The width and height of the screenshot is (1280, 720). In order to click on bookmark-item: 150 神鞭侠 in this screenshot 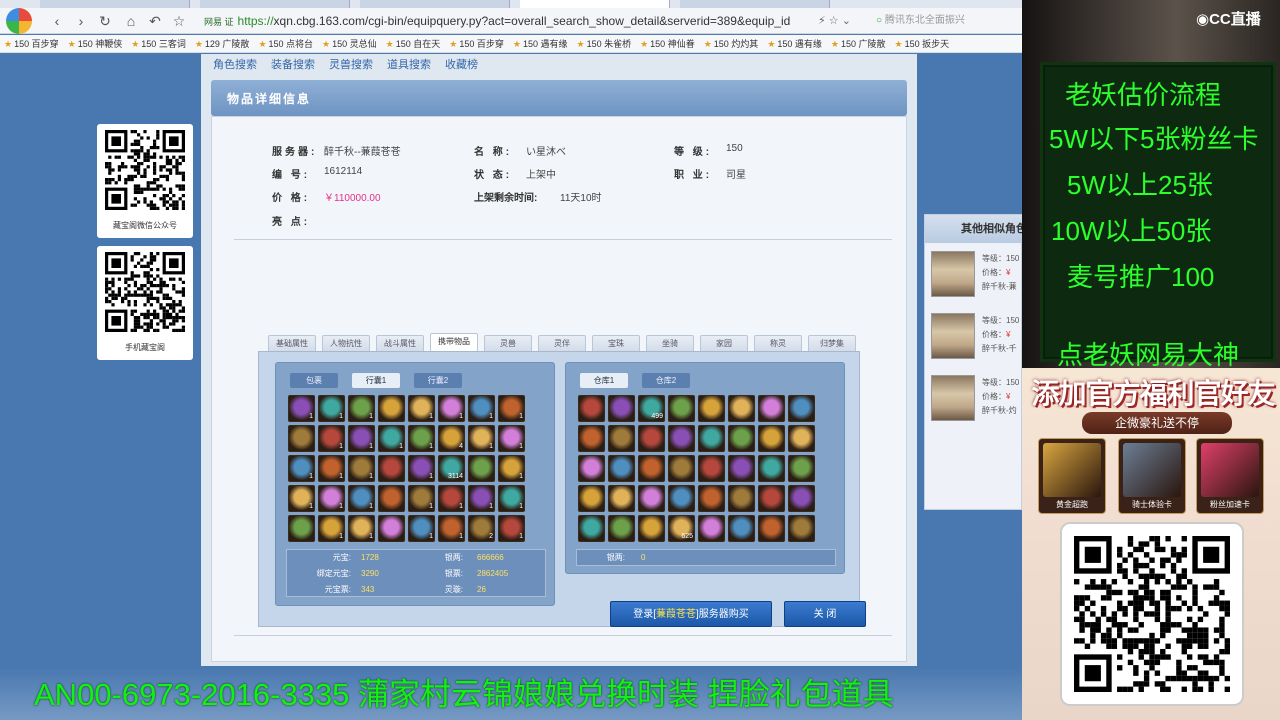, I will do `click(96, 43)`.